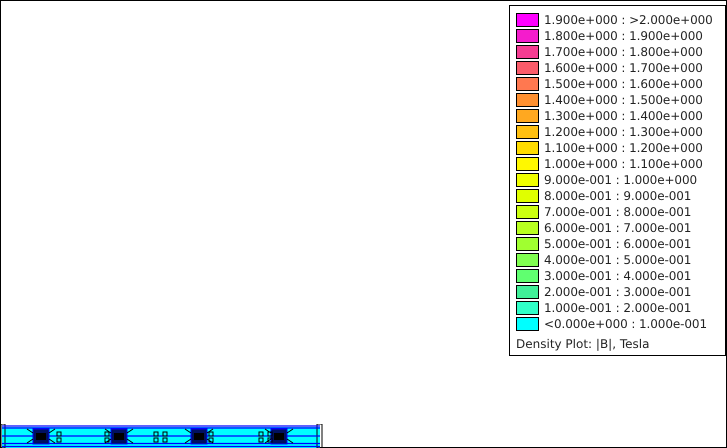  What do you see at coordinates (625, 324) in the screenshot?
I see `legend-label: <0.000e+000 : 1.000e-001` at bounding box center [625, 324].